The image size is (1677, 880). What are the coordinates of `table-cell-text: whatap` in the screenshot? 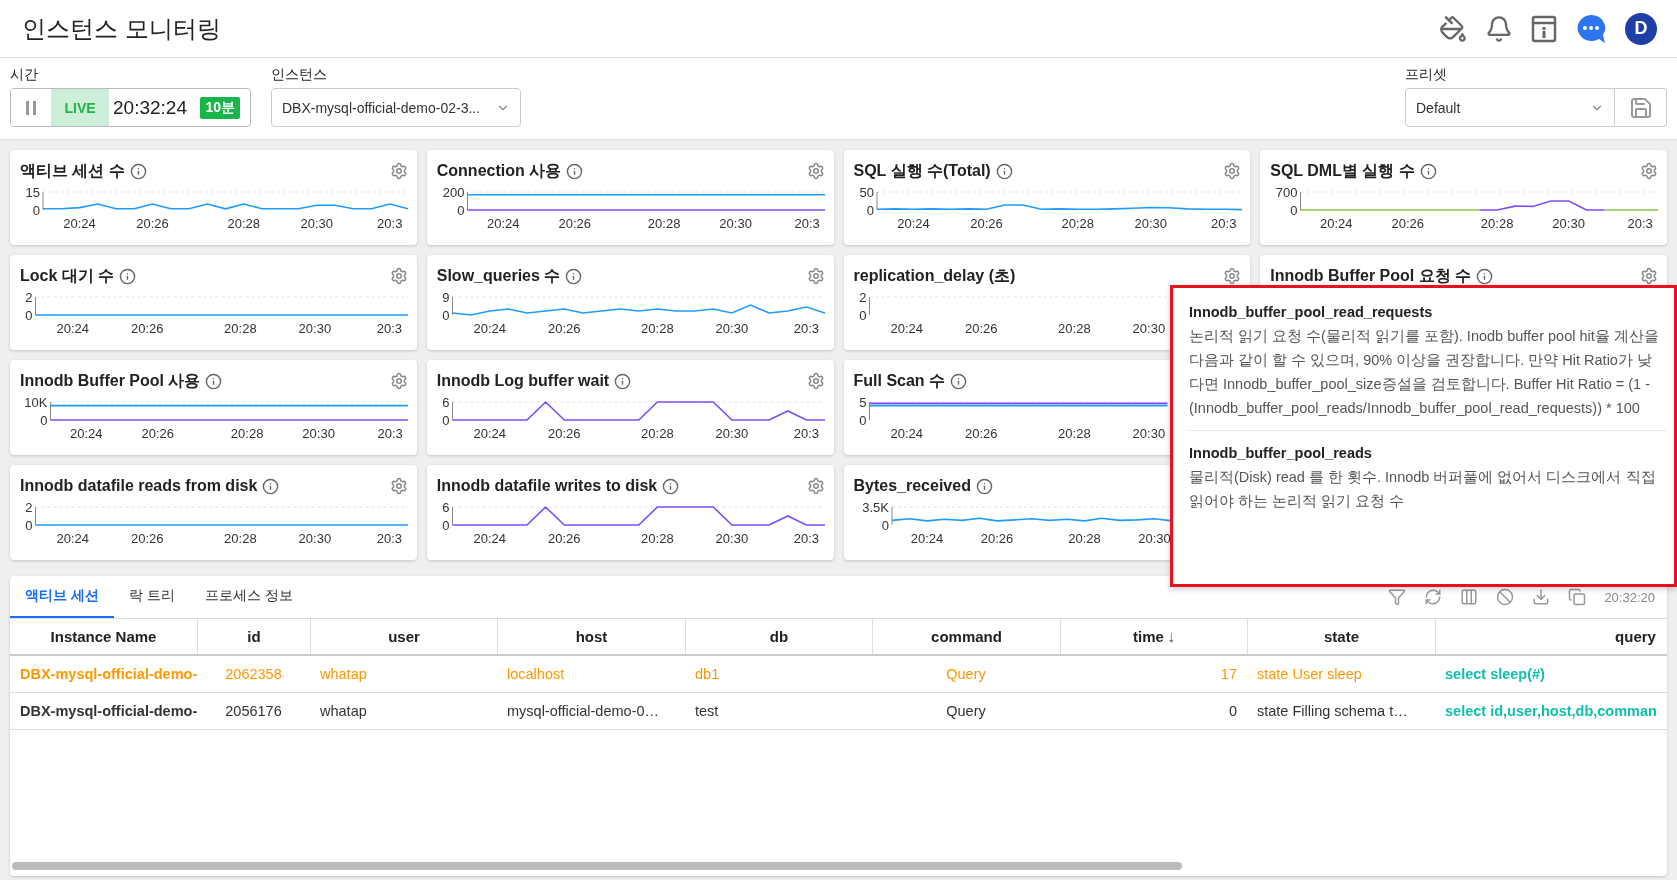 It's located at (343, 674).